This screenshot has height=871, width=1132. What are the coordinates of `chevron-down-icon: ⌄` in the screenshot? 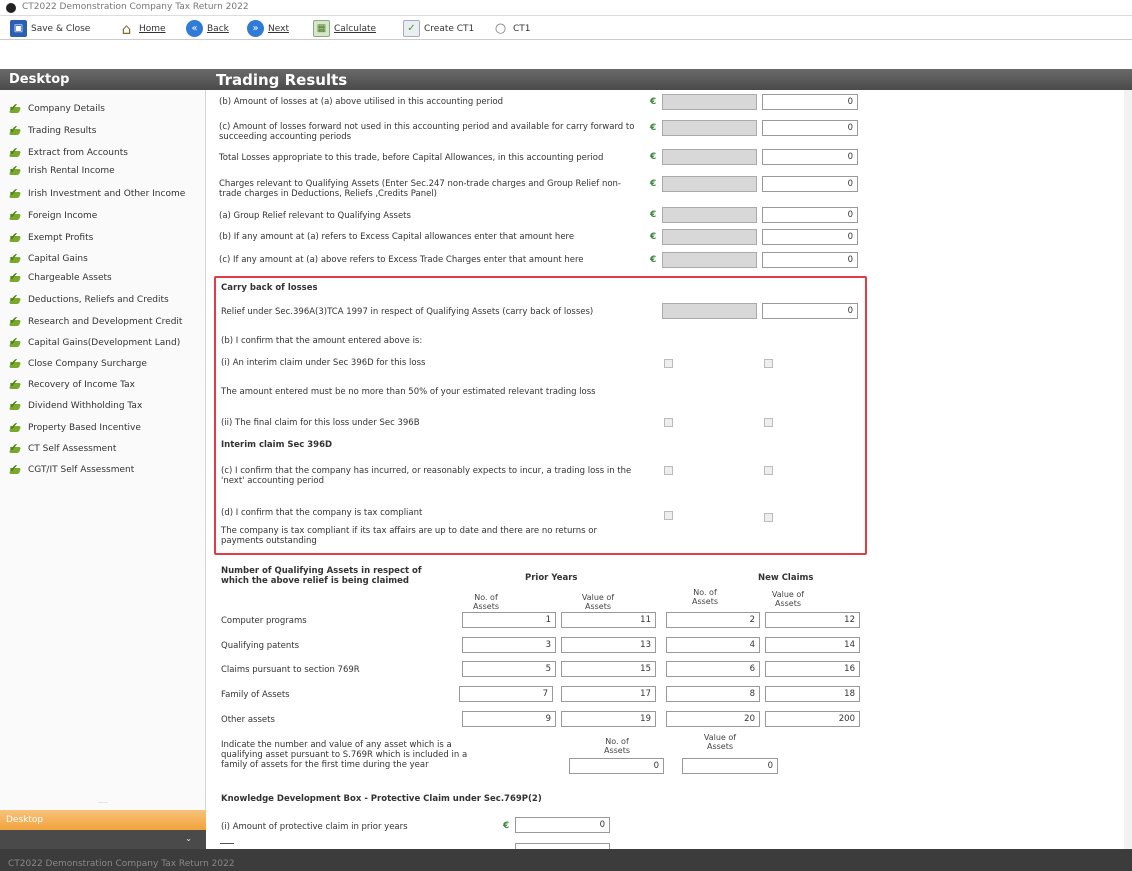 It's located at (103, 839).